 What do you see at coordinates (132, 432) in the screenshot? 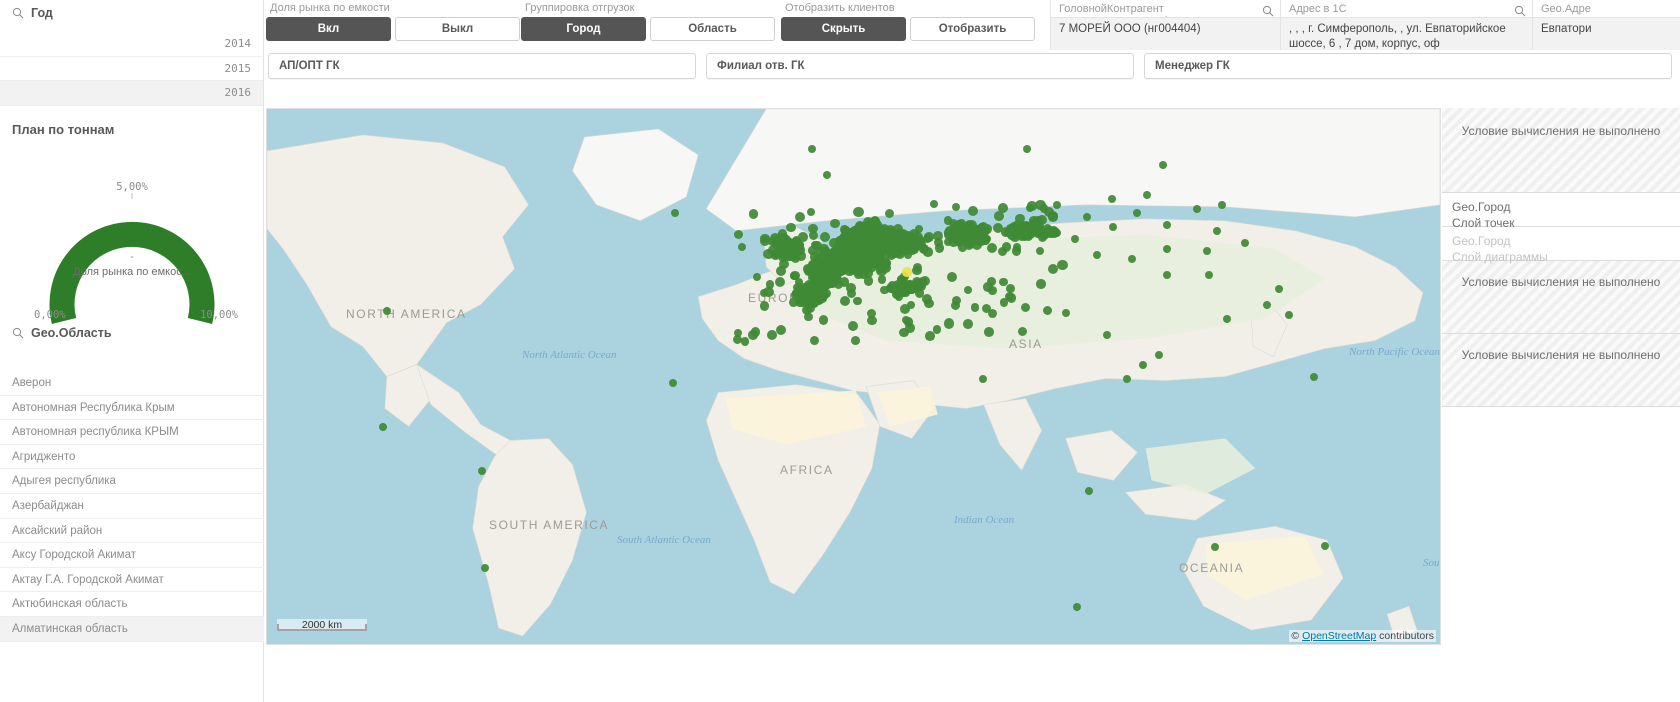
I see `list-item: Автономная республика КРЫМ` at bounding box center [132, 432].